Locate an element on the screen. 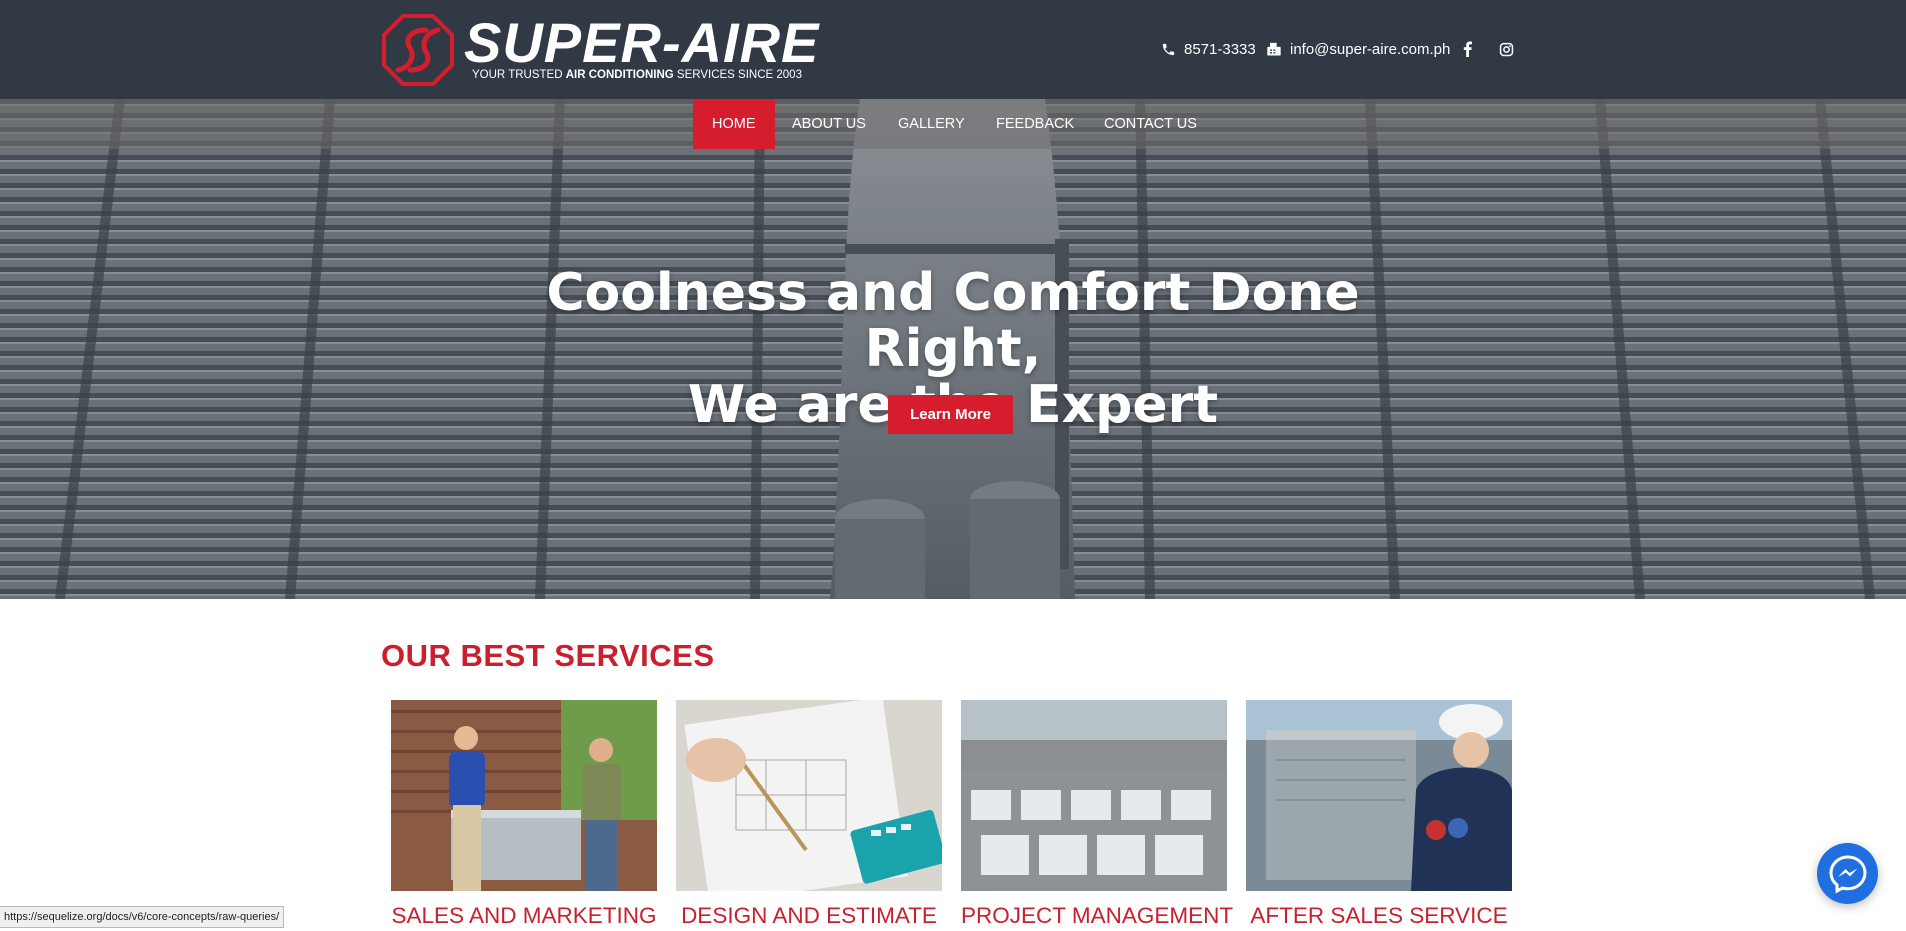  sales-image is located at coordinates (524, 795).